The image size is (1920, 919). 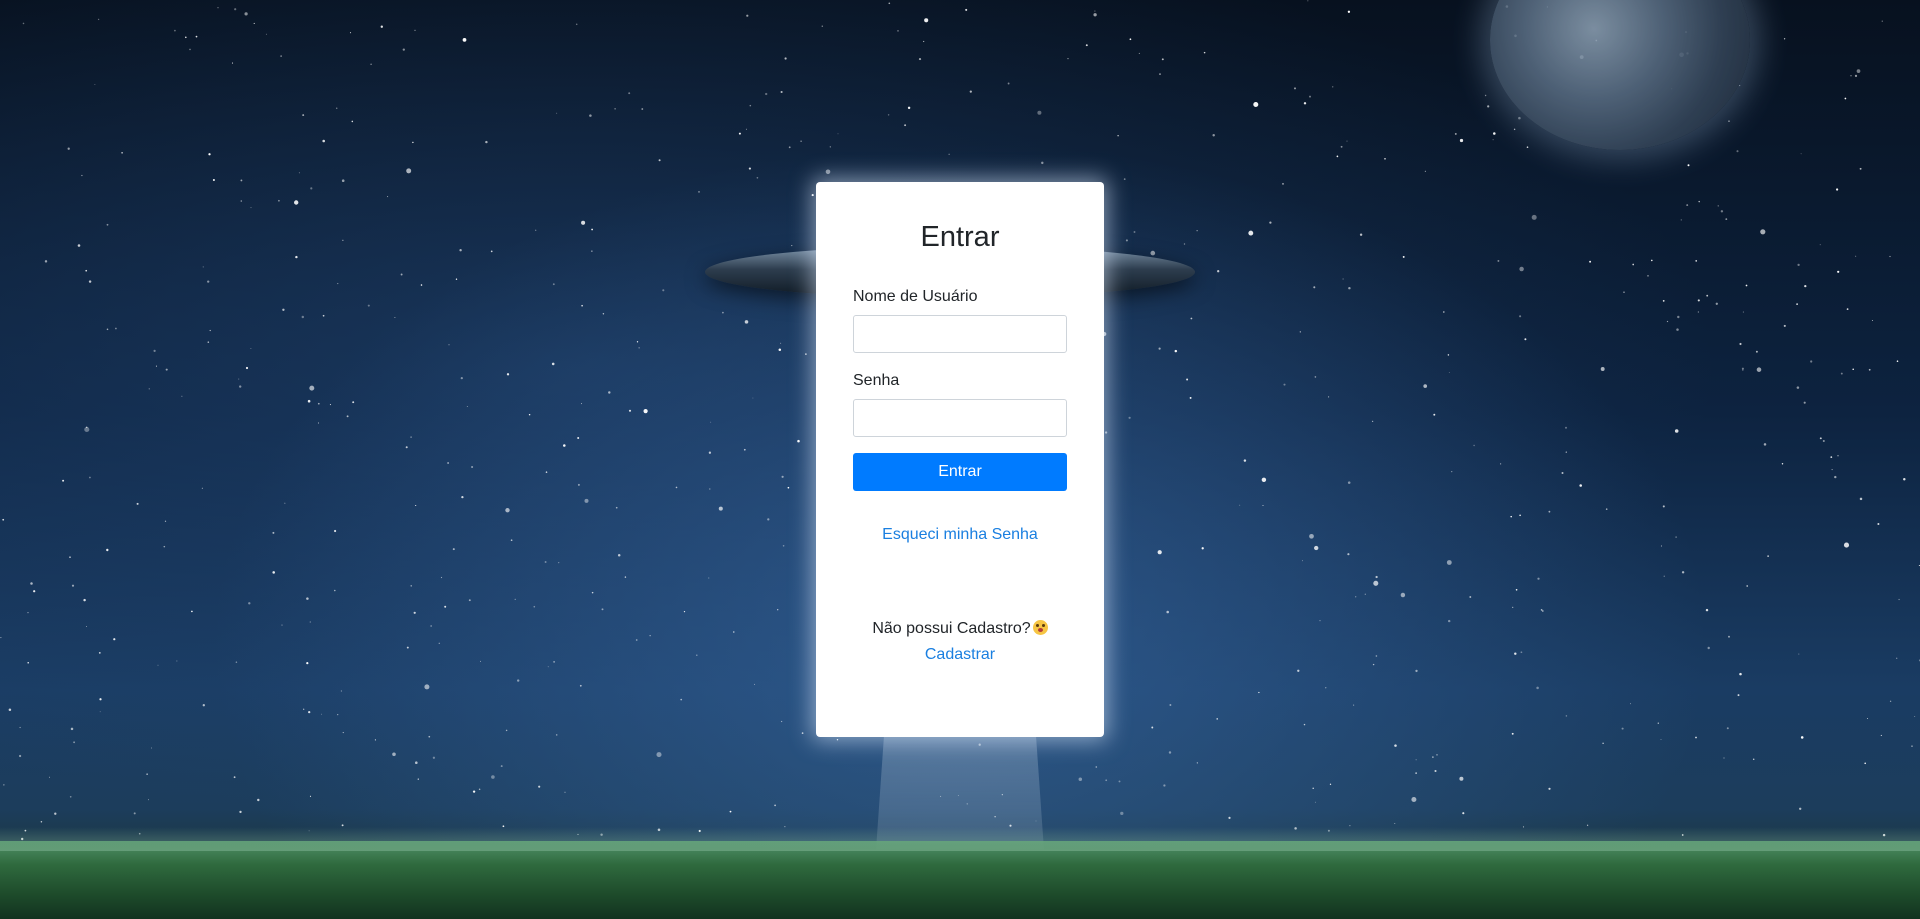 What do you see at coordinates (960, 629) in the screenshot?
I see `signup-prompt: Não possui Cadastro?` at bounding box center [960, 629].